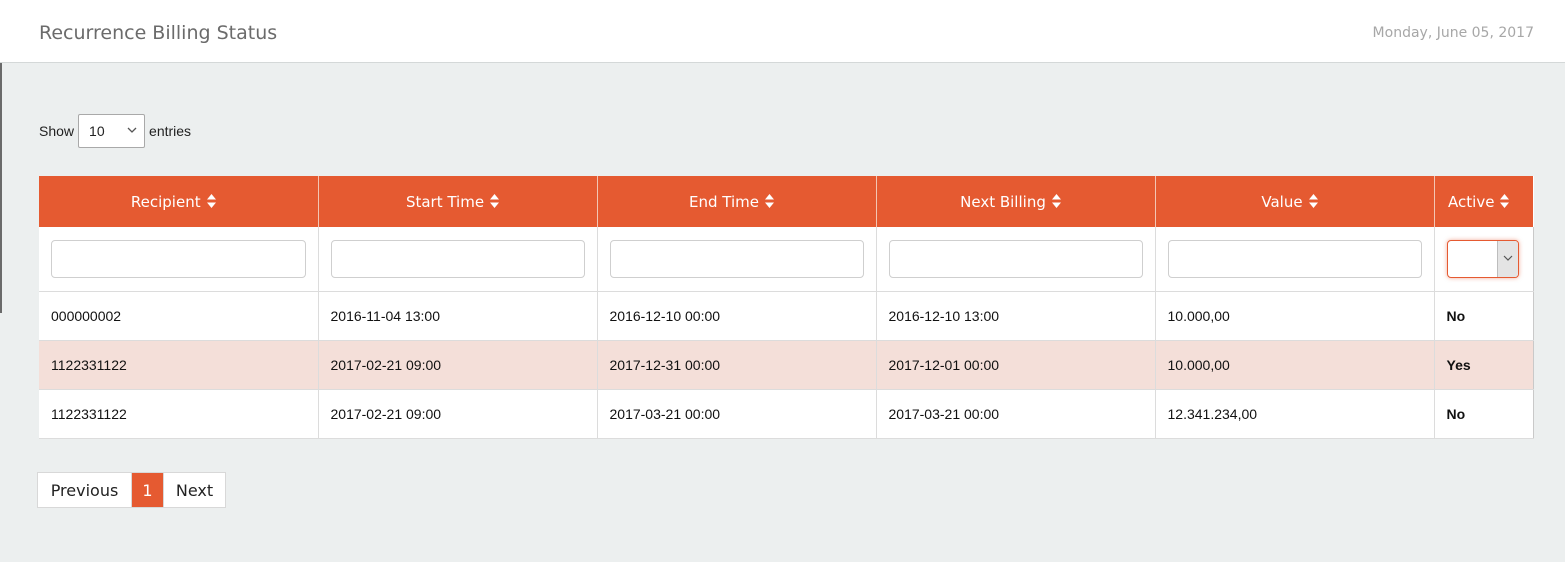 This screenshot has width=1565, height=562. I want to click on entries-label: entries, so click(170, 131).